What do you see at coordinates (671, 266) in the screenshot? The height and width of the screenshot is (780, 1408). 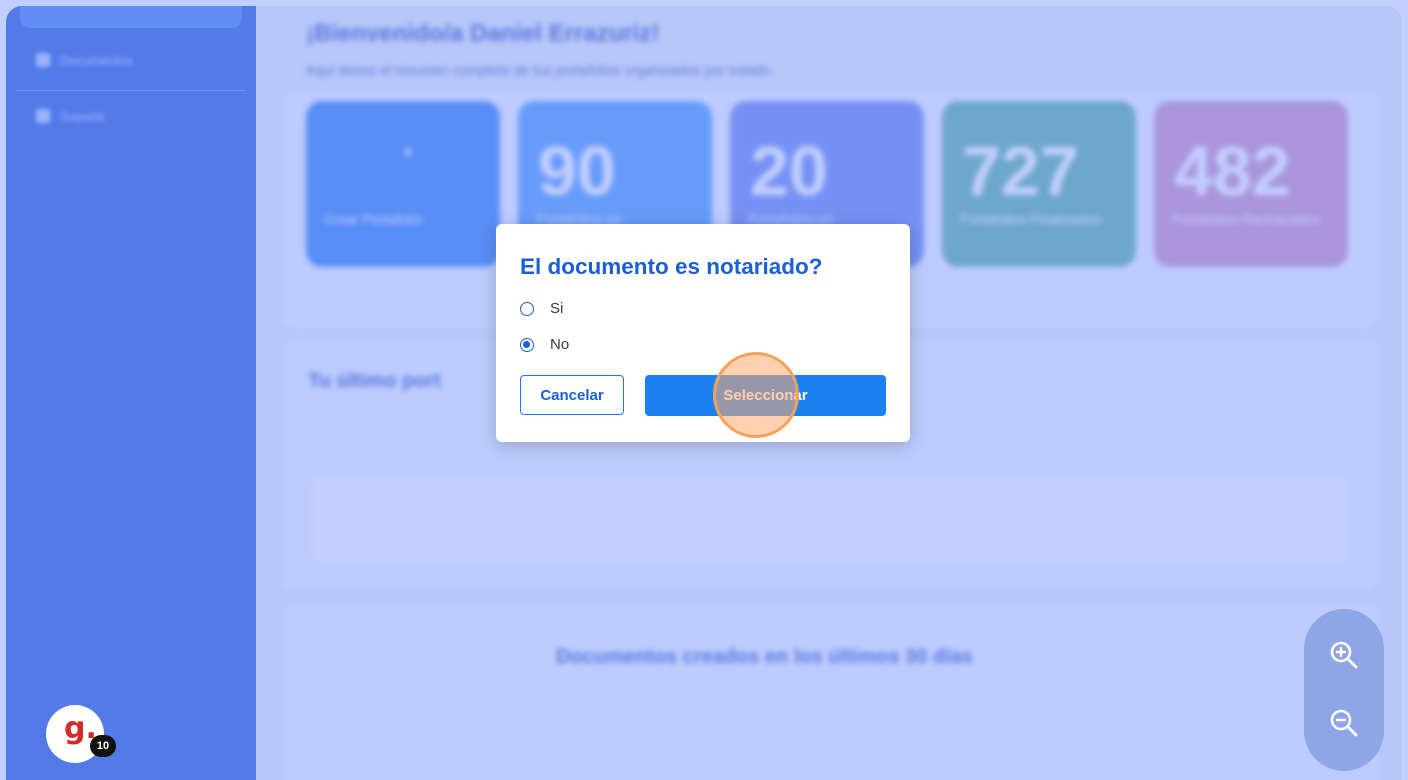 I see `dialog-title: El documento es notariado?` at bounding box center [671, 266].